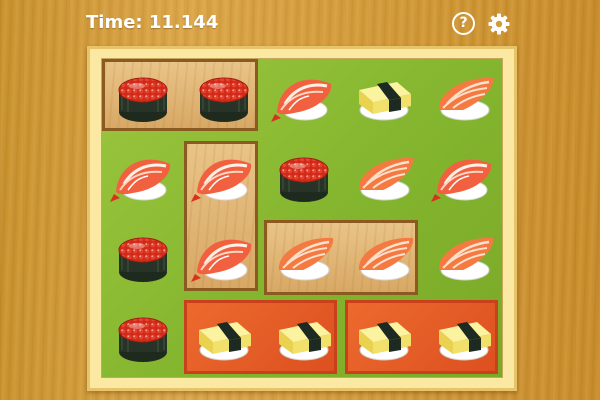 Image resolution: width=600 pixels, height=400 pixels. I want to click on settings-button, so click(499, 24).